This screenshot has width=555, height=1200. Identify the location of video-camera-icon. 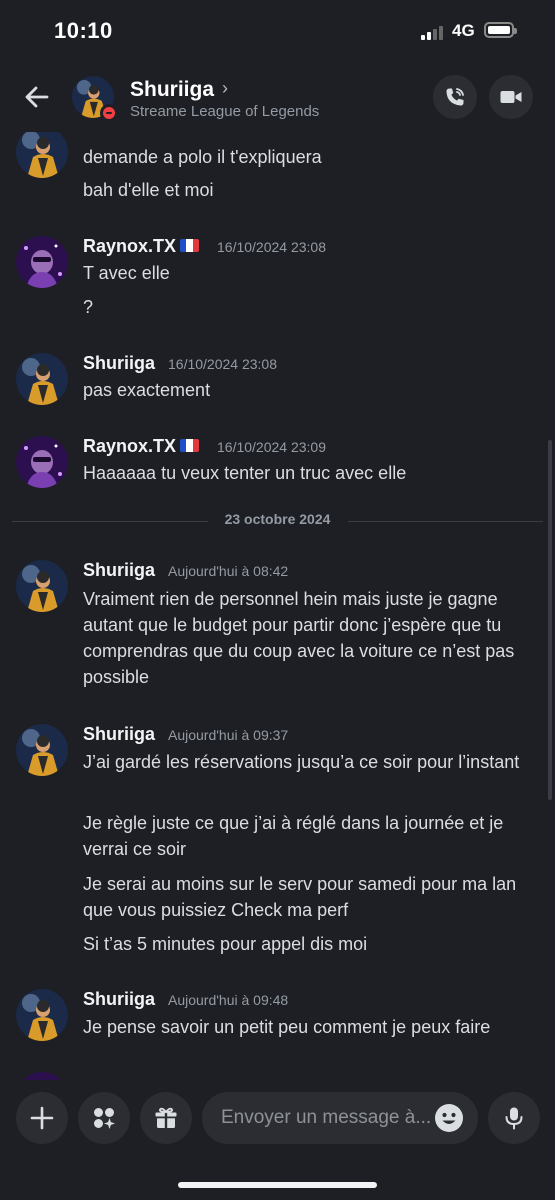
(511, 97).